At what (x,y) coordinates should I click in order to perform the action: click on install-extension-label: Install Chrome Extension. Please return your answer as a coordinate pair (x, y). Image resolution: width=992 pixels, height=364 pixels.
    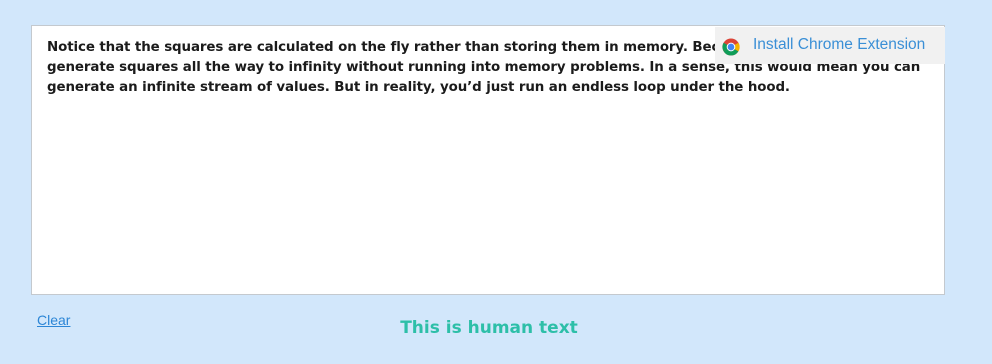
    Looking at the image, I should click on (839, 44).